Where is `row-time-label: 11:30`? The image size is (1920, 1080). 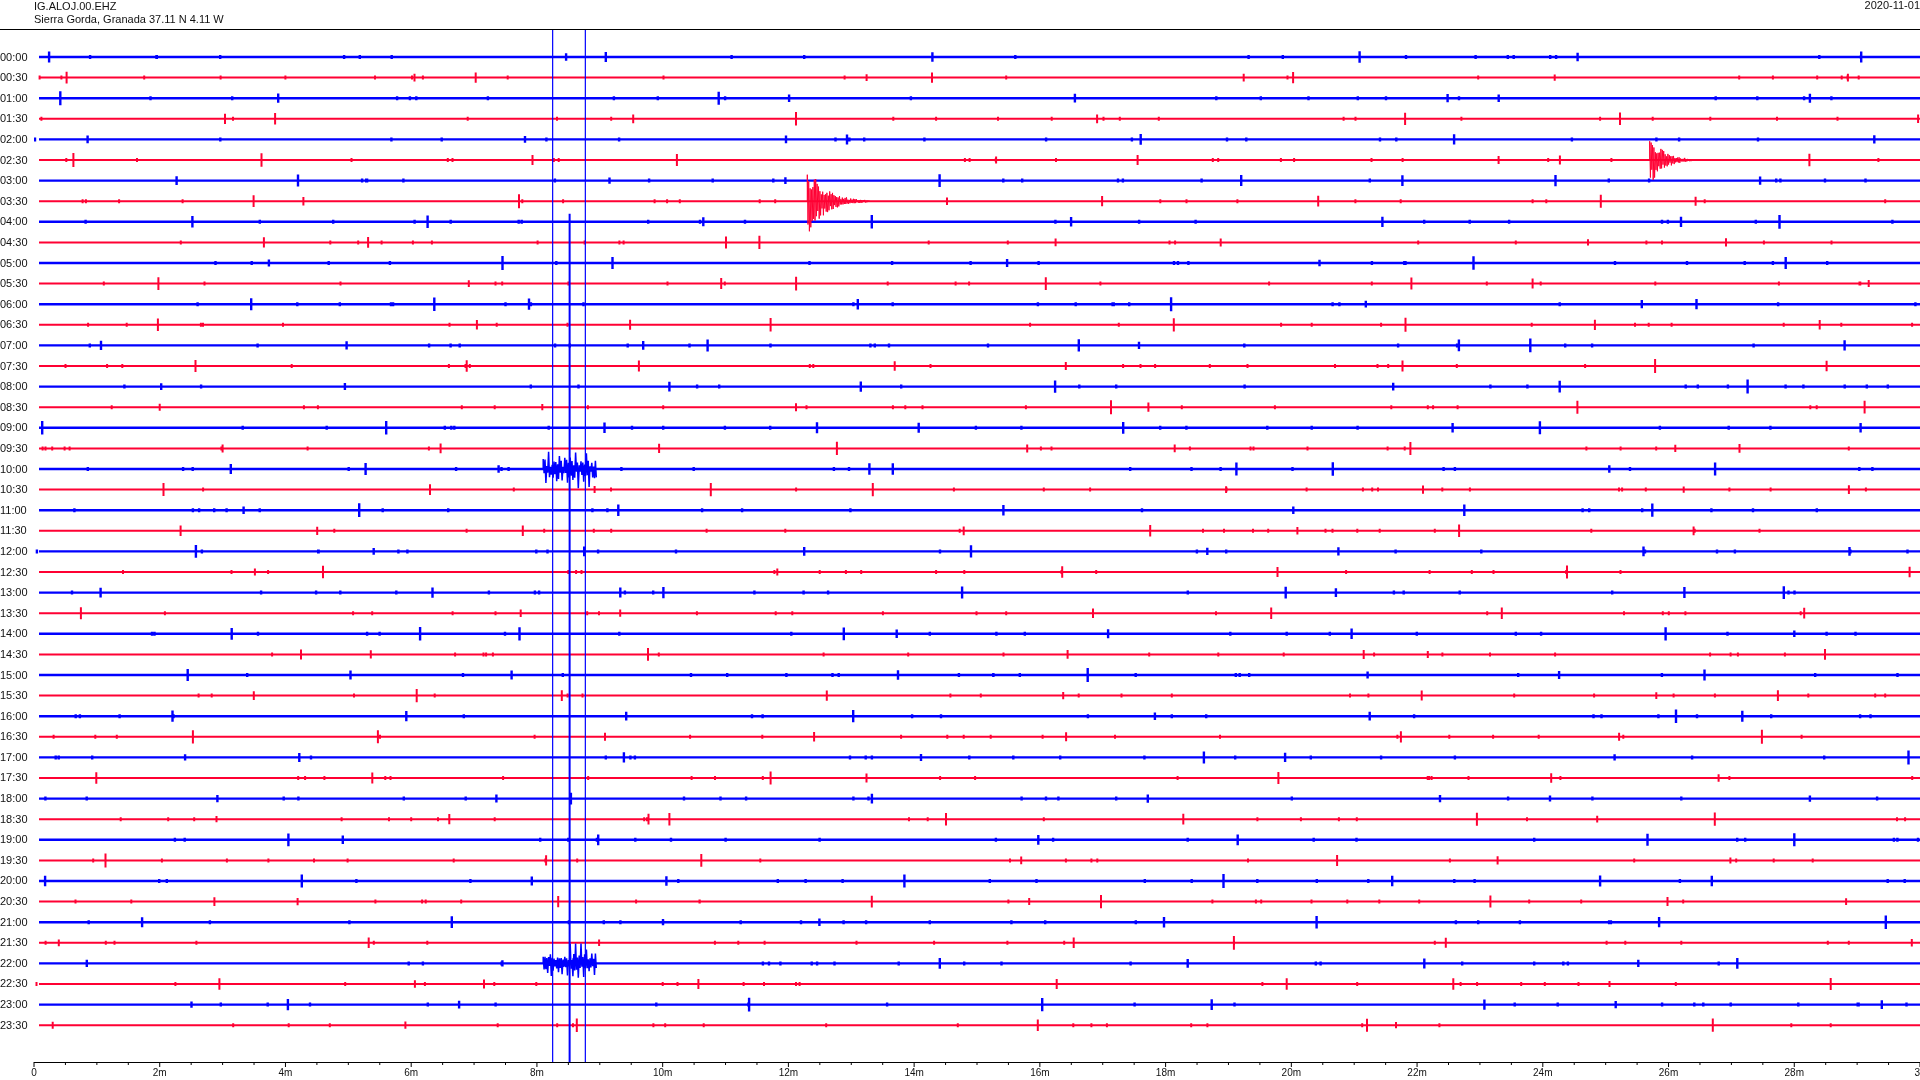 row-time-label: 11:30 is located at coordinates (13, 531).